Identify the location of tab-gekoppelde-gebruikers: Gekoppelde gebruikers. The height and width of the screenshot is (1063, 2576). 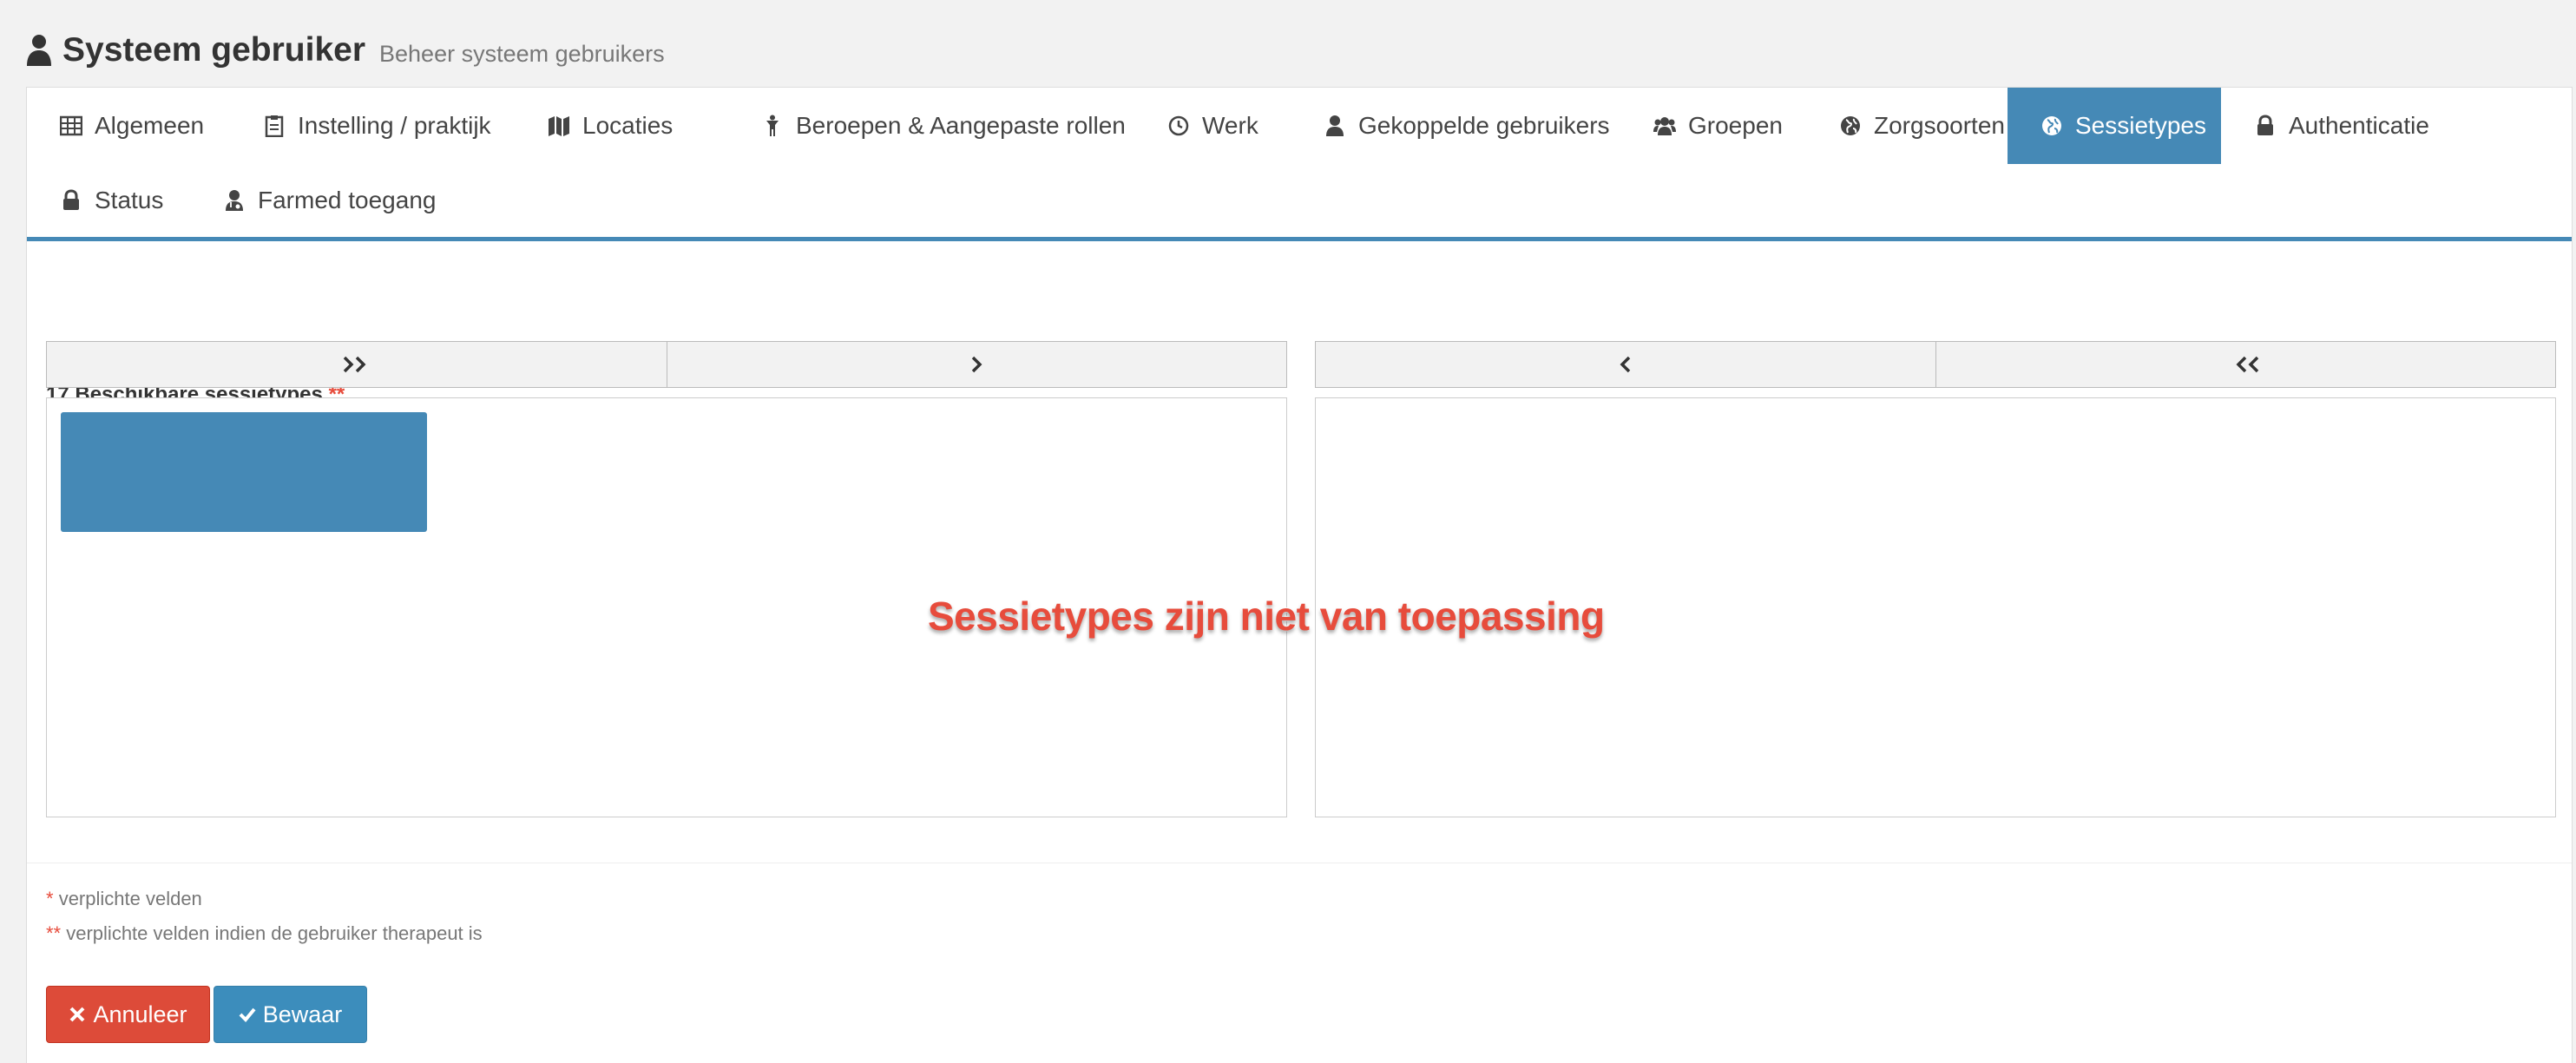
(1467, 126).